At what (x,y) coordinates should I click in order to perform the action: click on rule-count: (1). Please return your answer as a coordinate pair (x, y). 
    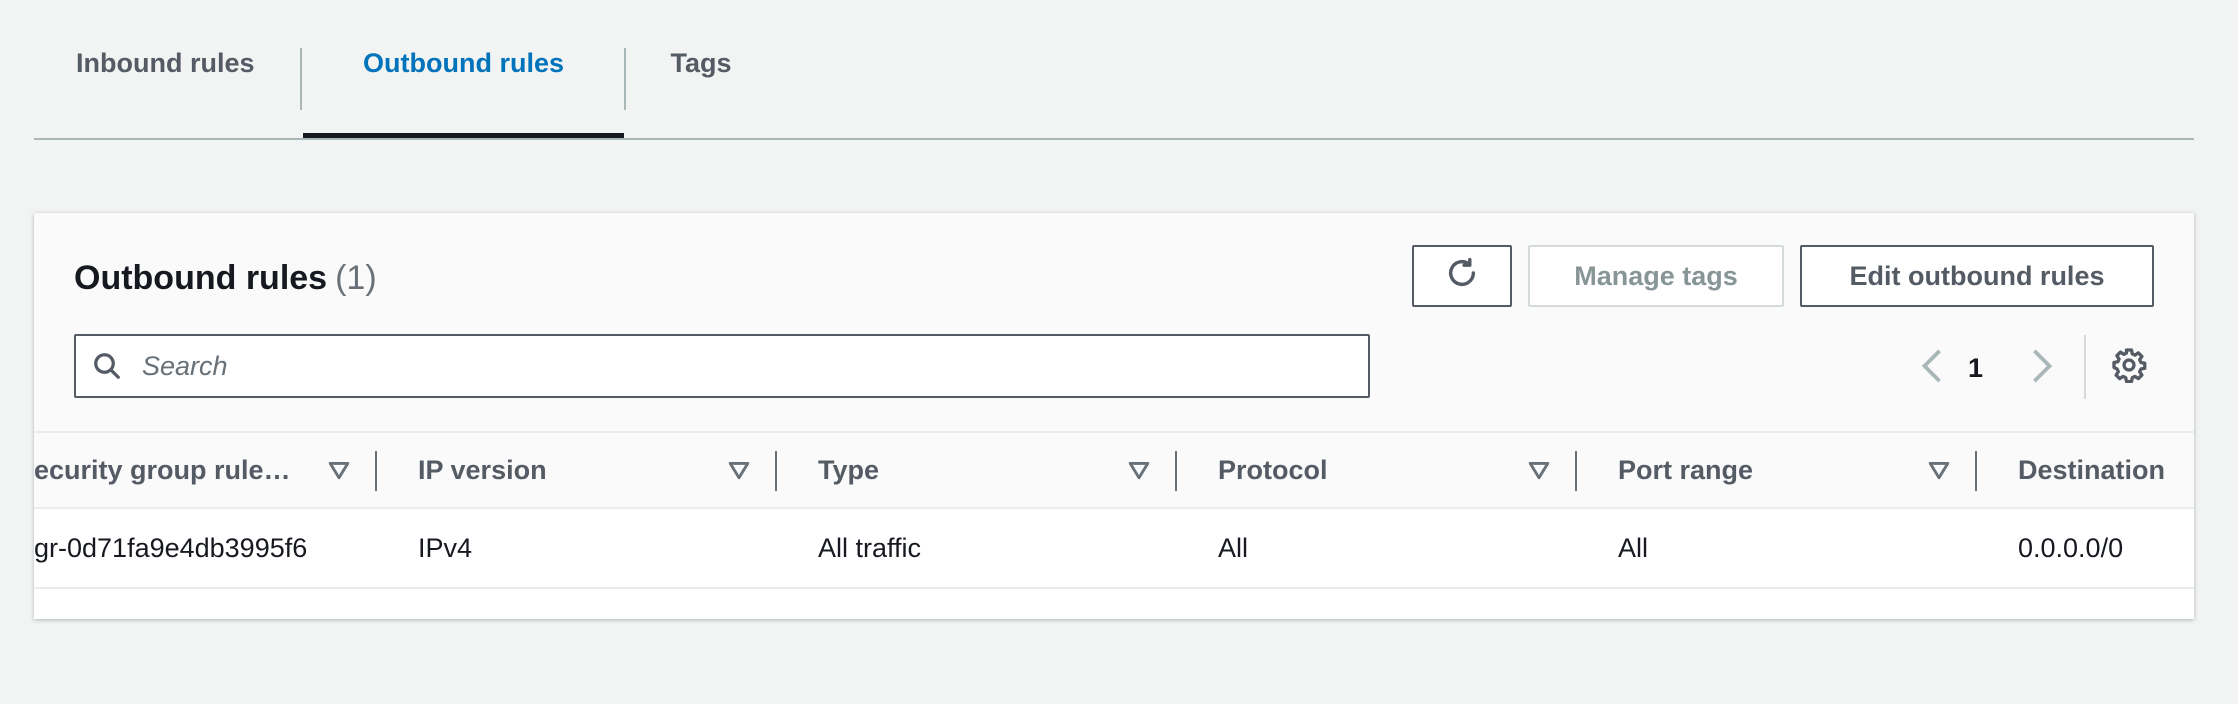
    Looking at the image, I should click on (356, 278).